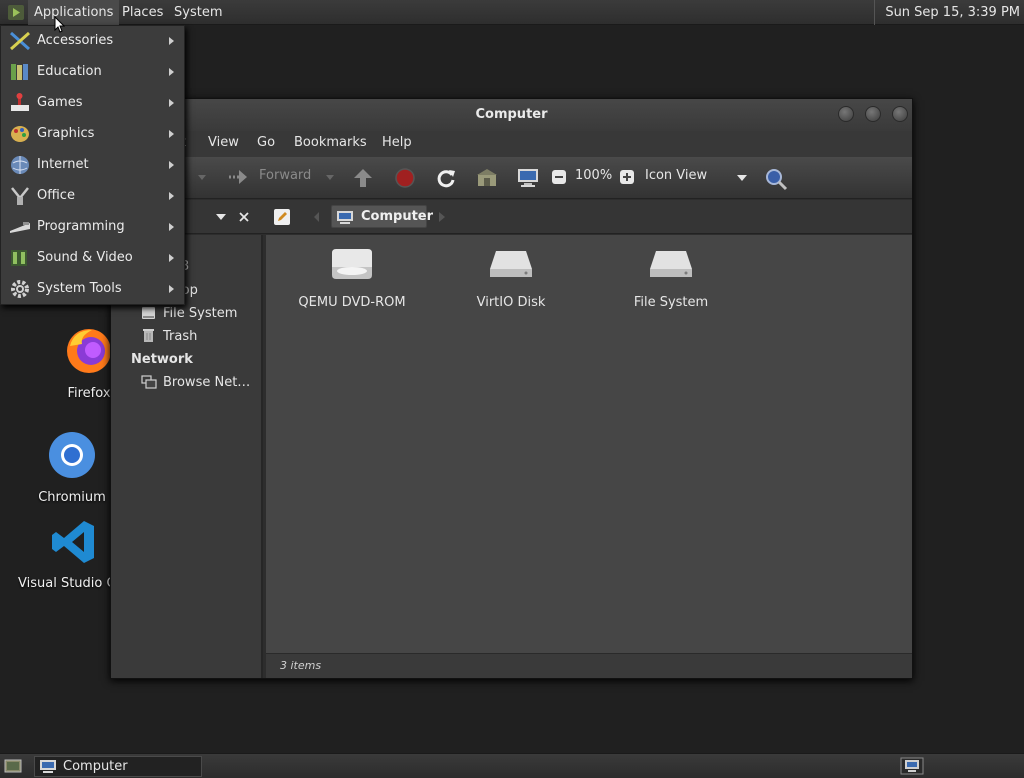  Describe the element at coordinates (947, 12) in the screenshot. I see `clock: Sun Sep 15, 3:39 PM` at that location.